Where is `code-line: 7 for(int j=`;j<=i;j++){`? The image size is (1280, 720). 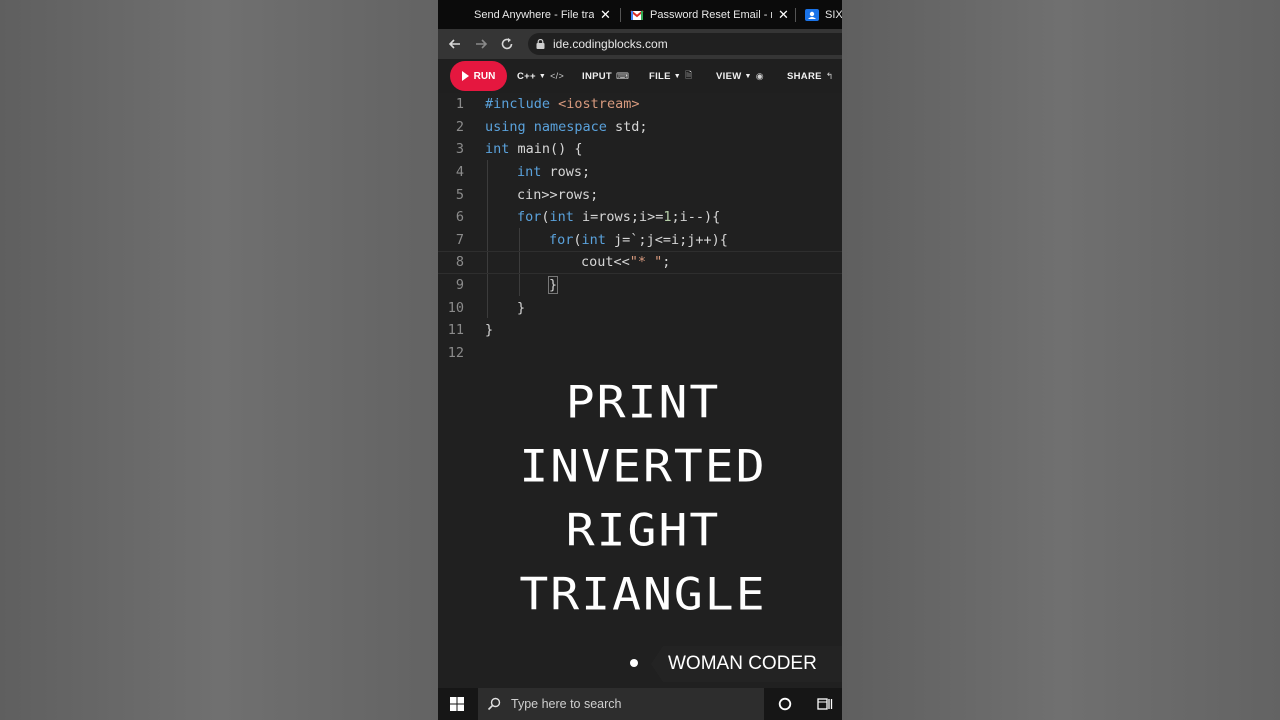
code-line: 7 for(int j=`;j<=i;j++){ is located at coordinates (640, 240).